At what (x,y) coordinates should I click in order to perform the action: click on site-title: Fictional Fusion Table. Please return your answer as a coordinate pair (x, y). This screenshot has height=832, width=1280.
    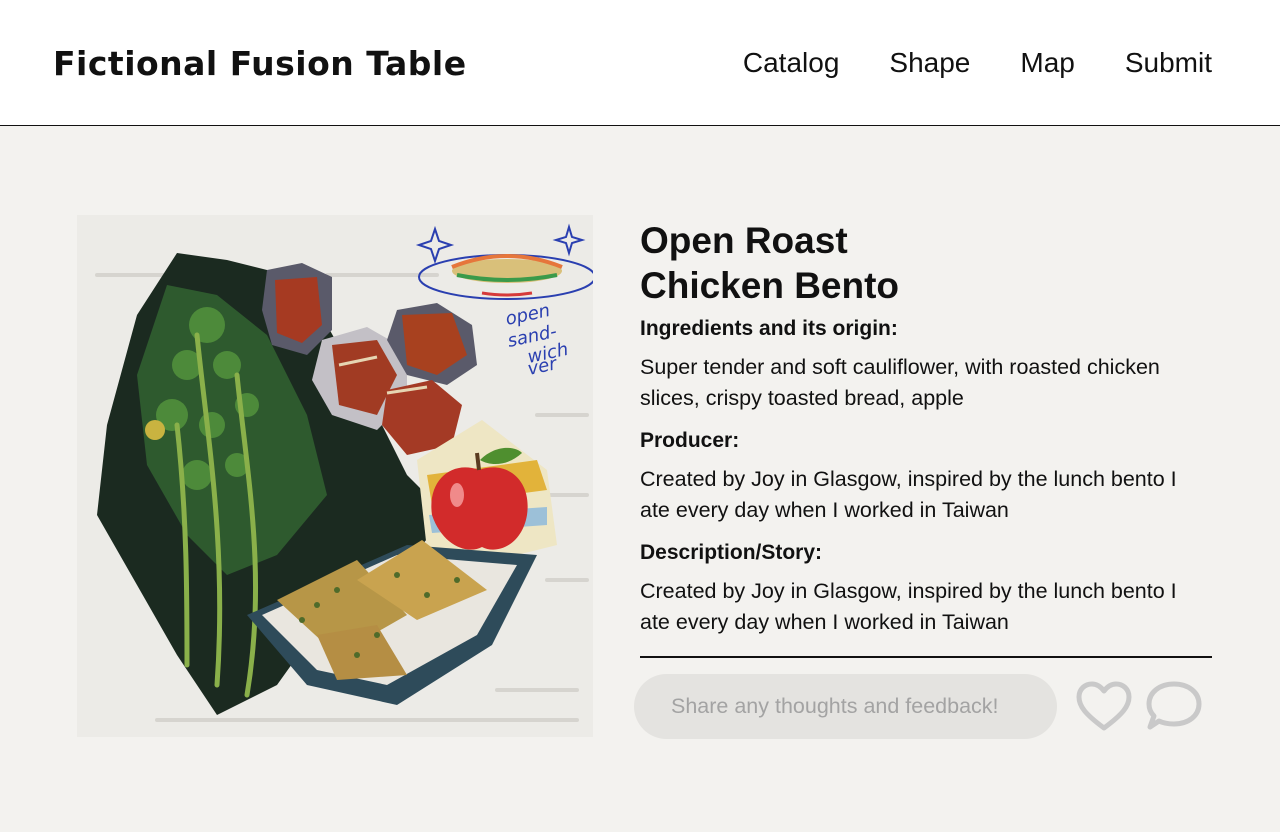
    Looking at the image, I should click on (260, 63).